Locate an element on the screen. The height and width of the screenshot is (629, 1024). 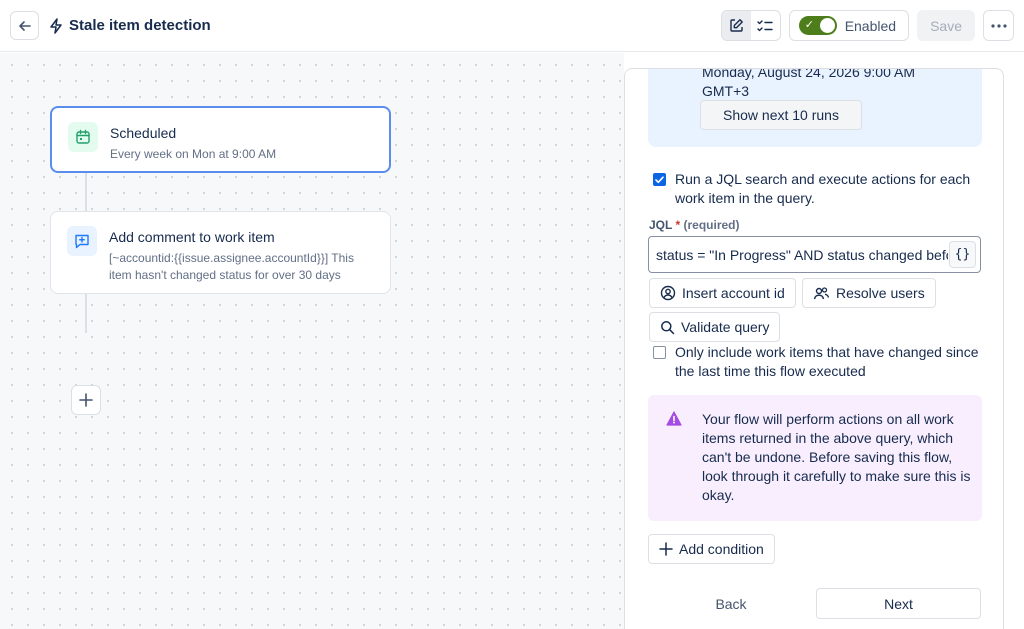
insert-account-id-button: Insert account id is located at coordinates (722, 293).